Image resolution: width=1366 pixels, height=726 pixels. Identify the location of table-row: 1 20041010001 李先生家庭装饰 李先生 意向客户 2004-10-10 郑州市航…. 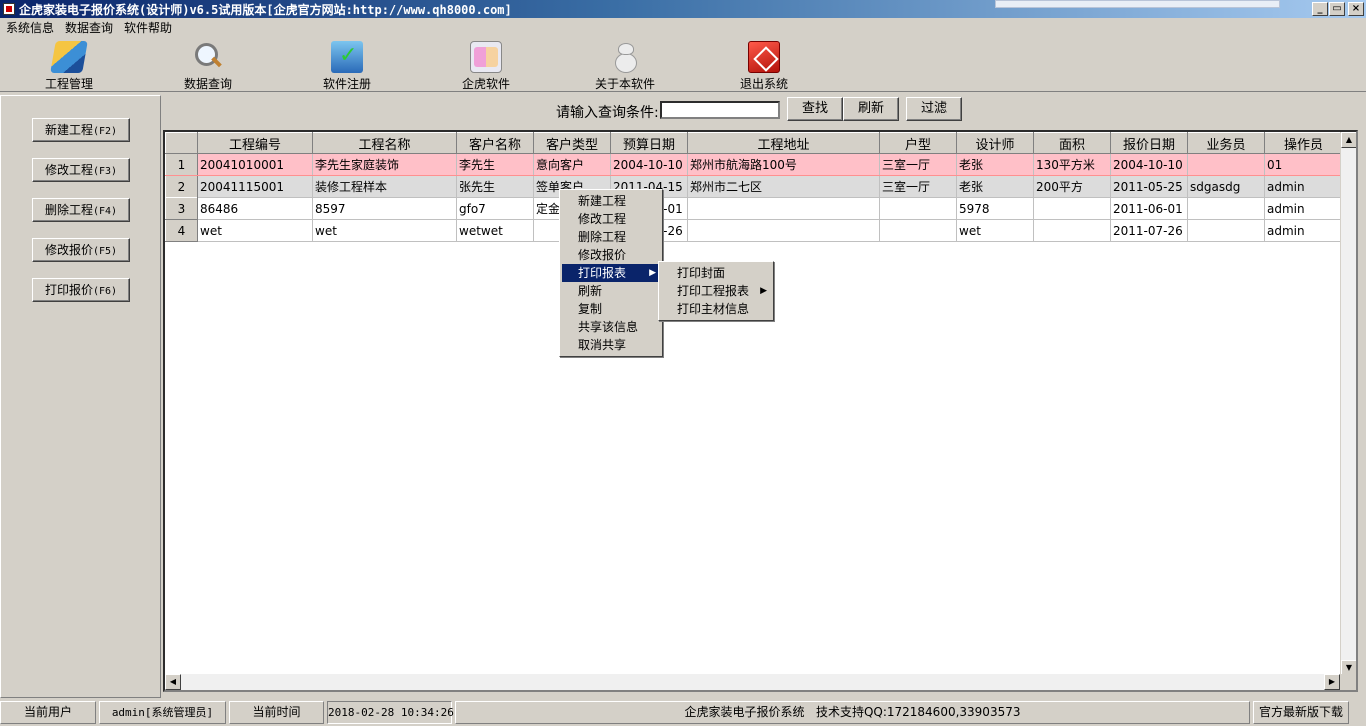
(754, 164).